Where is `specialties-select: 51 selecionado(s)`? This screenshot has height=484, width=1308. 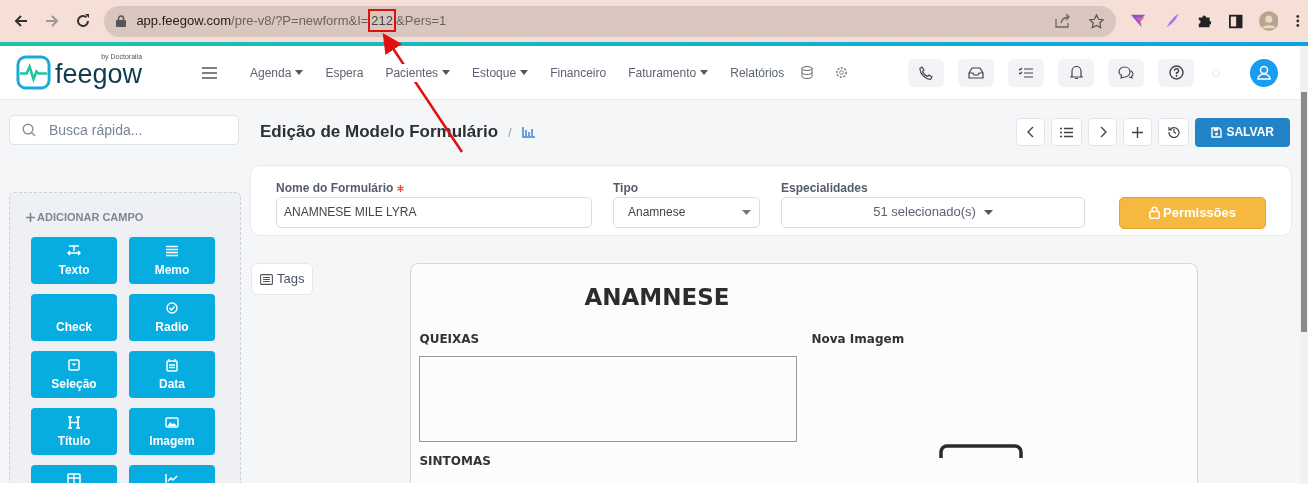
specialties-select: 51 selecionado(s) is located at coordinates (933, 212).